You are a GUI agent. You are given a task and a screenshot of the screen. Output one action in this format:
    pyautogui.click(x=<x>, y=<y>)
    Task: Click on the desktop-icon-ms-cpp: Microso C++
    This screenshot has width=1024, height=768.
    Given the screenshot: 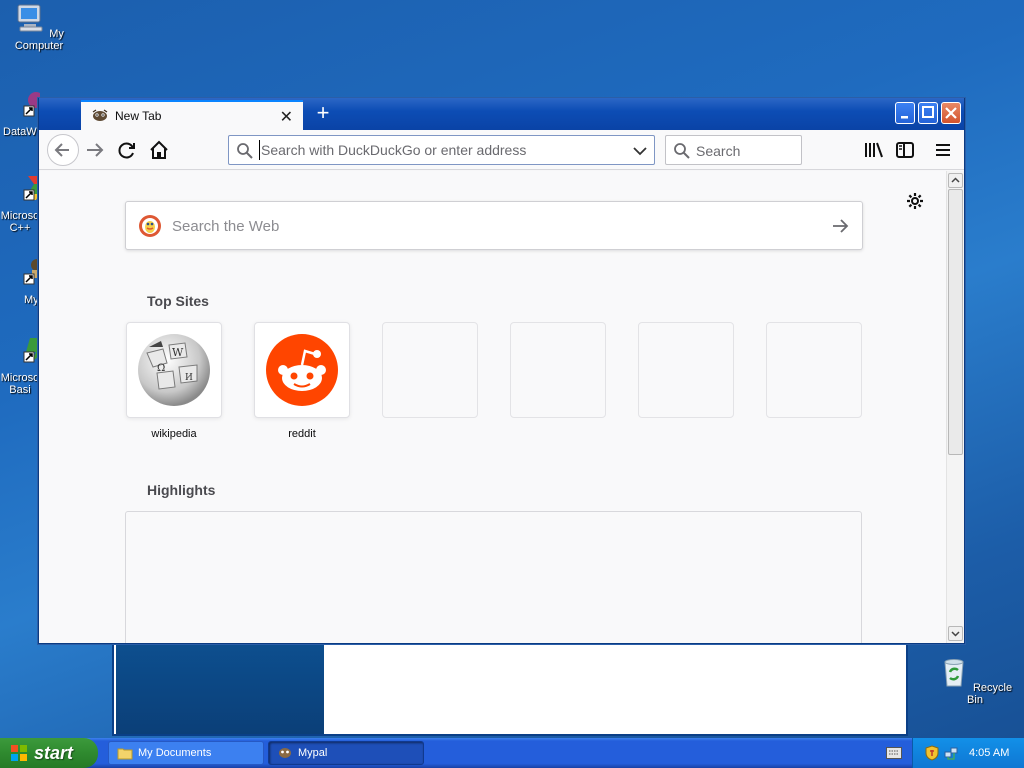 What is the action you would take?
    pyautogui.click(x=20, y=203)
    